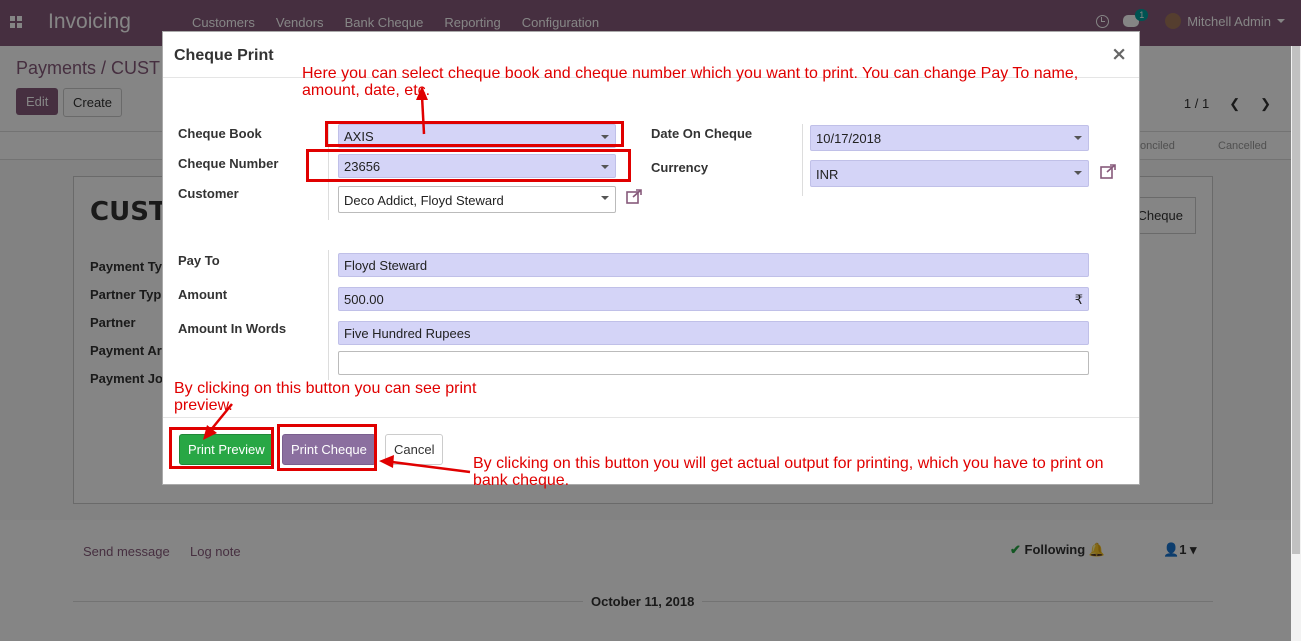 The height and width of the screenshot is (641, 1301). Describe the element at coordinates (713, 333) in the screenshot. I see `amount-in-words-input: Five Hundred Rupees` at that location.